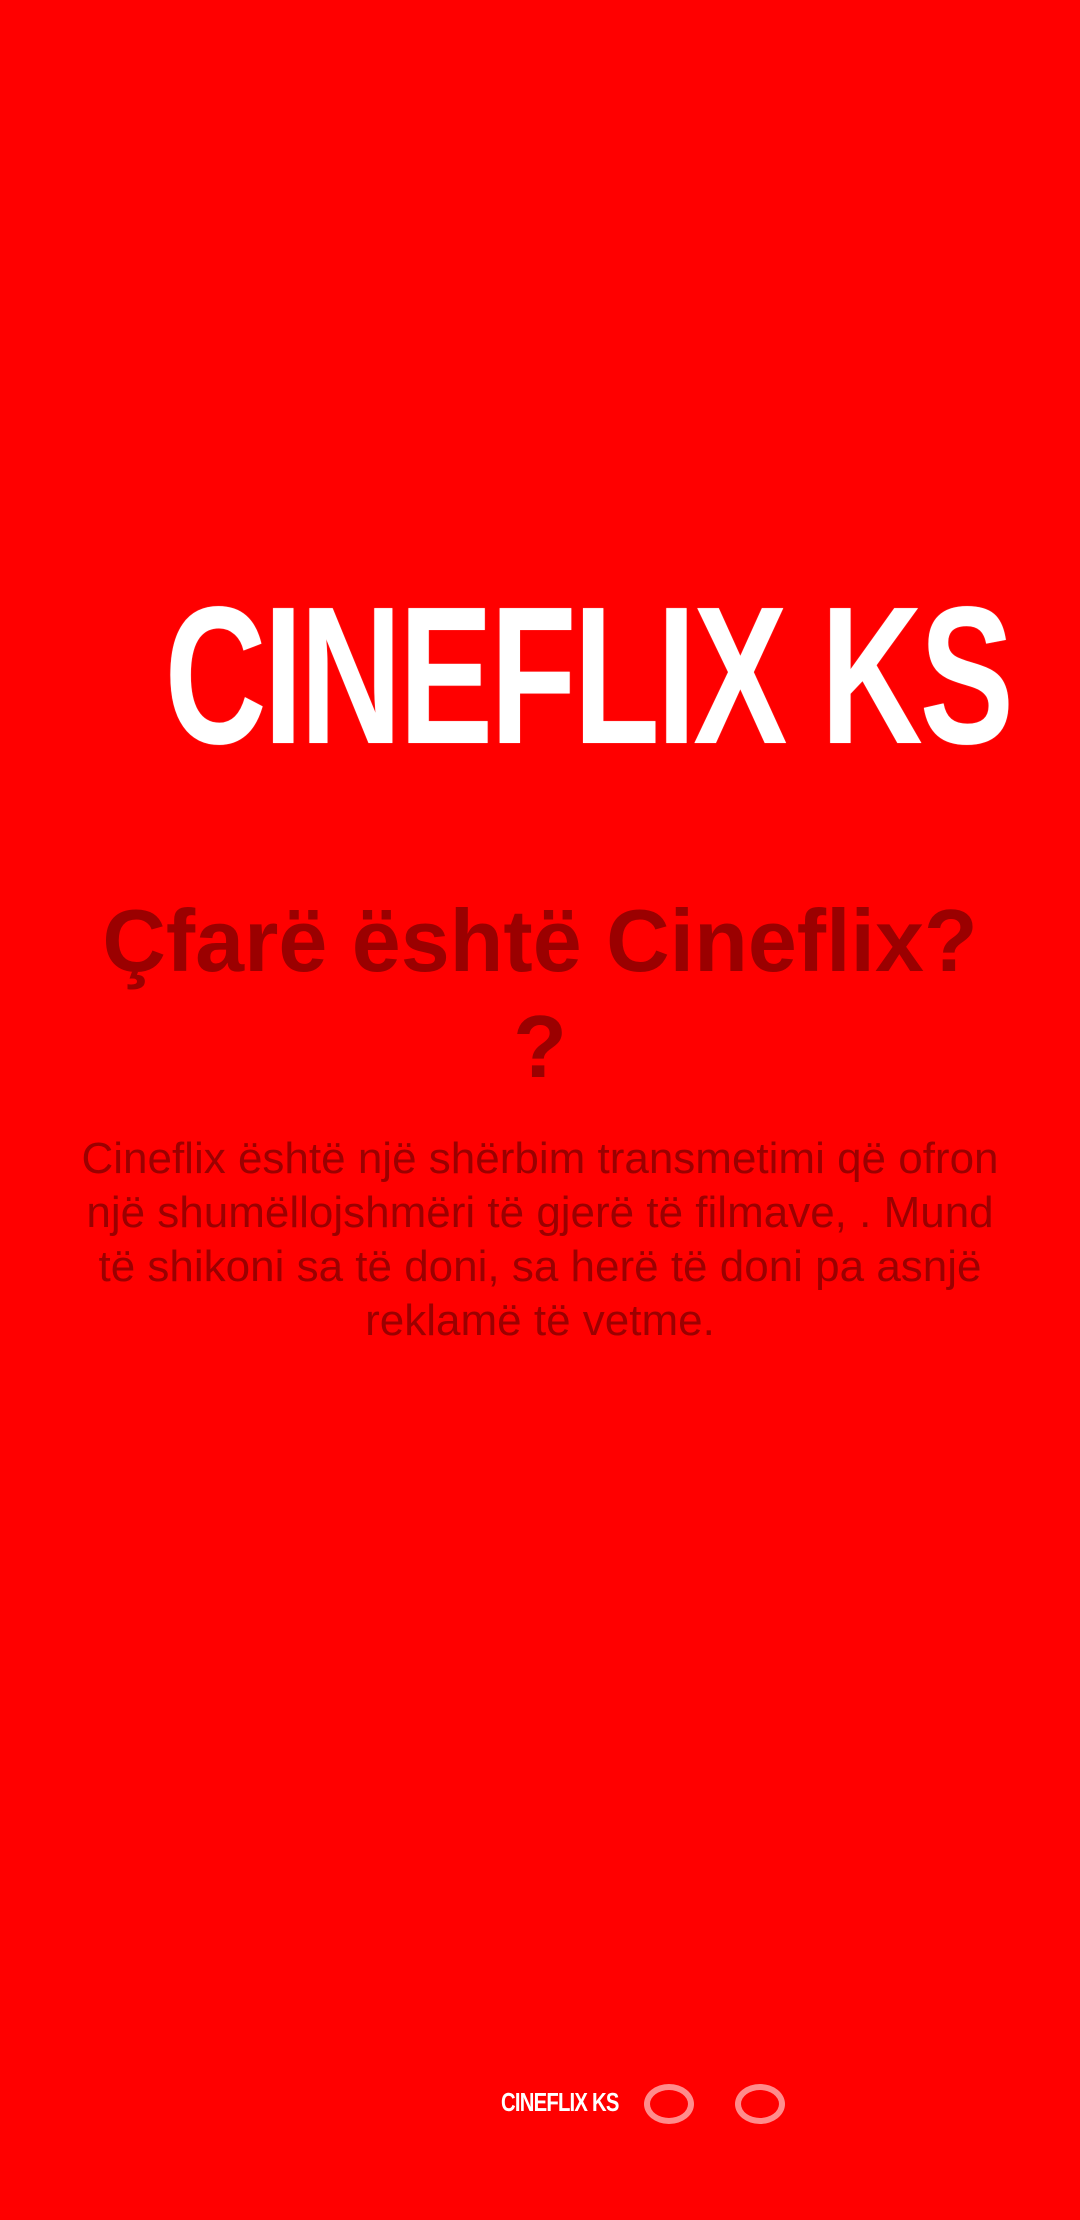  Describe the element at coordinates (560, 2102) in the screenshot. I see `current-page-indicator: CINEFLIX KS` at that location.